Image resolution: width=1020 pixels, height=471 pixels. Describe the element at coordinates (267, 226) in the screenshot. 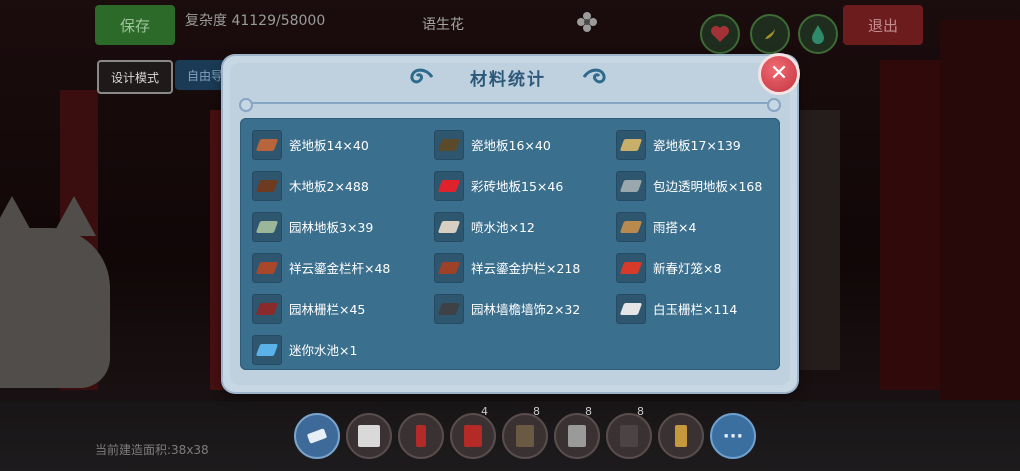

I see `garden-floor-icon` at that location.